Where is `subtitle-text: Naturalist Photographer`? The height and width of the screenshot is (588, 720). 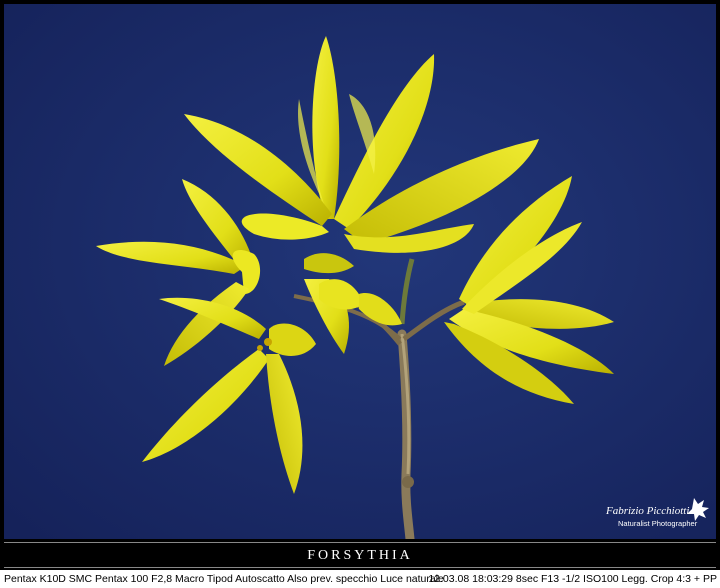
subtitle-text: Naturalist Photographer is located at coordinates (658, 523).